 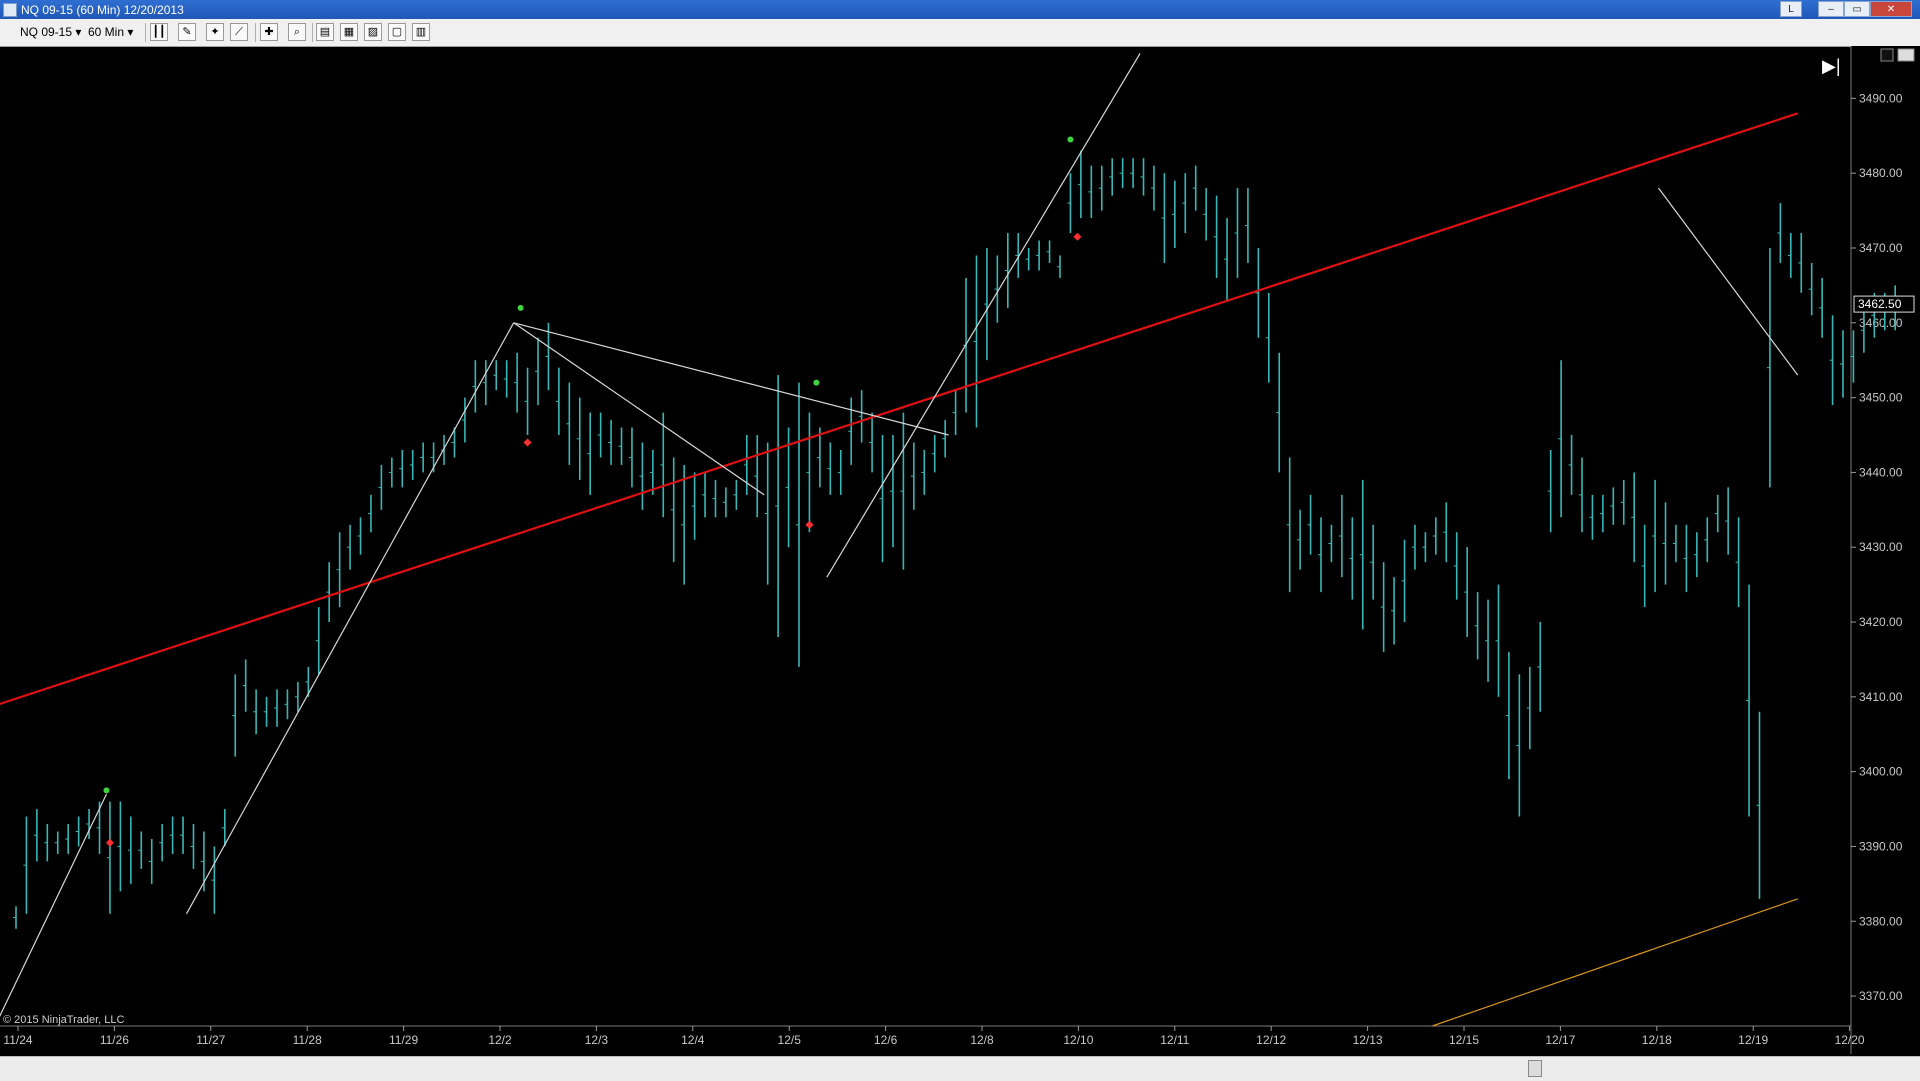 What do you see at coordinates (1615, 962) in the screenshot?
I see `orange-trend-line` at bounding box center [1615, 962].